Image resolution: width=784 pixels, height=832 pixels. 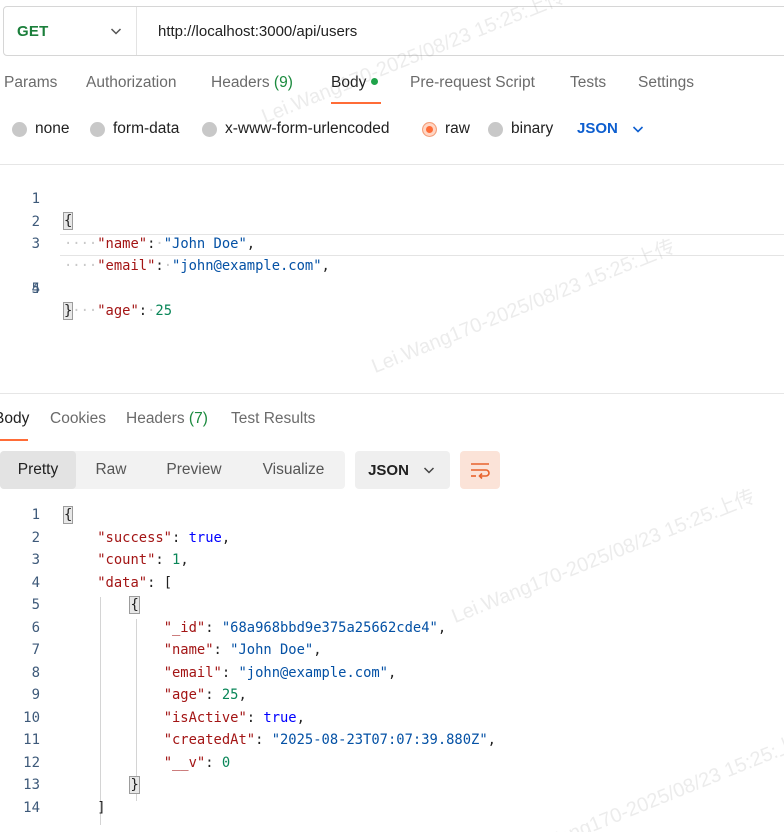 What do you see at coordinates (379, 740) in the screenshot?
I see `json-string: "2025-08-23T07:07:39.880Z"` at bounding box center [379, 740].